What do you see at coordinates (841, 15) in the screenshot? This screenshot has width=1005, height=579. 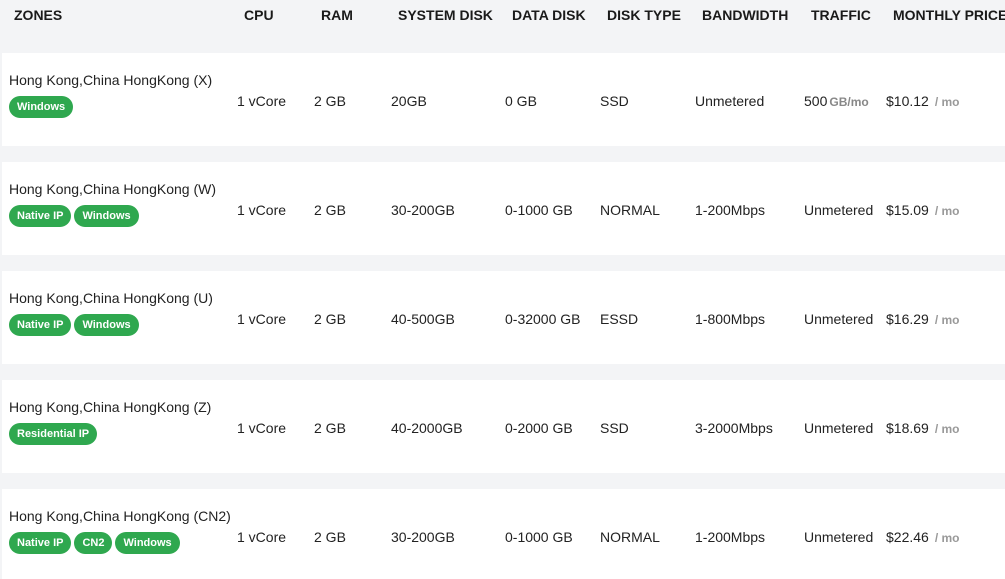 I see `header-traffic: TRAFFIC` at bounding box center [841, 15].